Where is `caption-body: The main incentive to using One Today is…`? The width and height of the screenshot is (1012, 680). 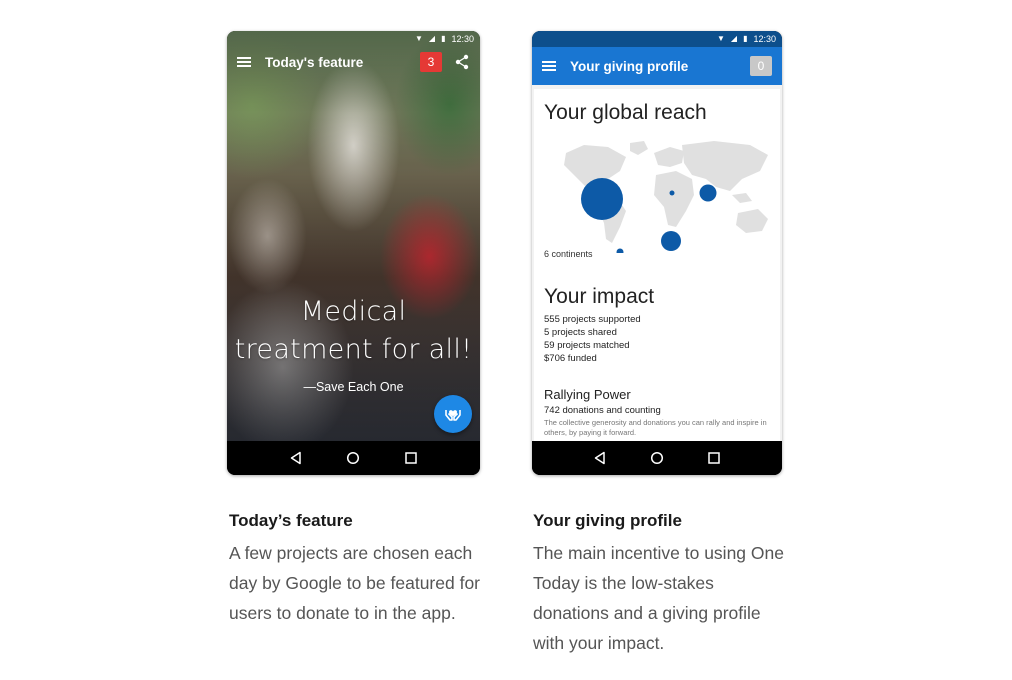 caption-body: The main incentive to using One Today is… is located at coordinates (658, 598).